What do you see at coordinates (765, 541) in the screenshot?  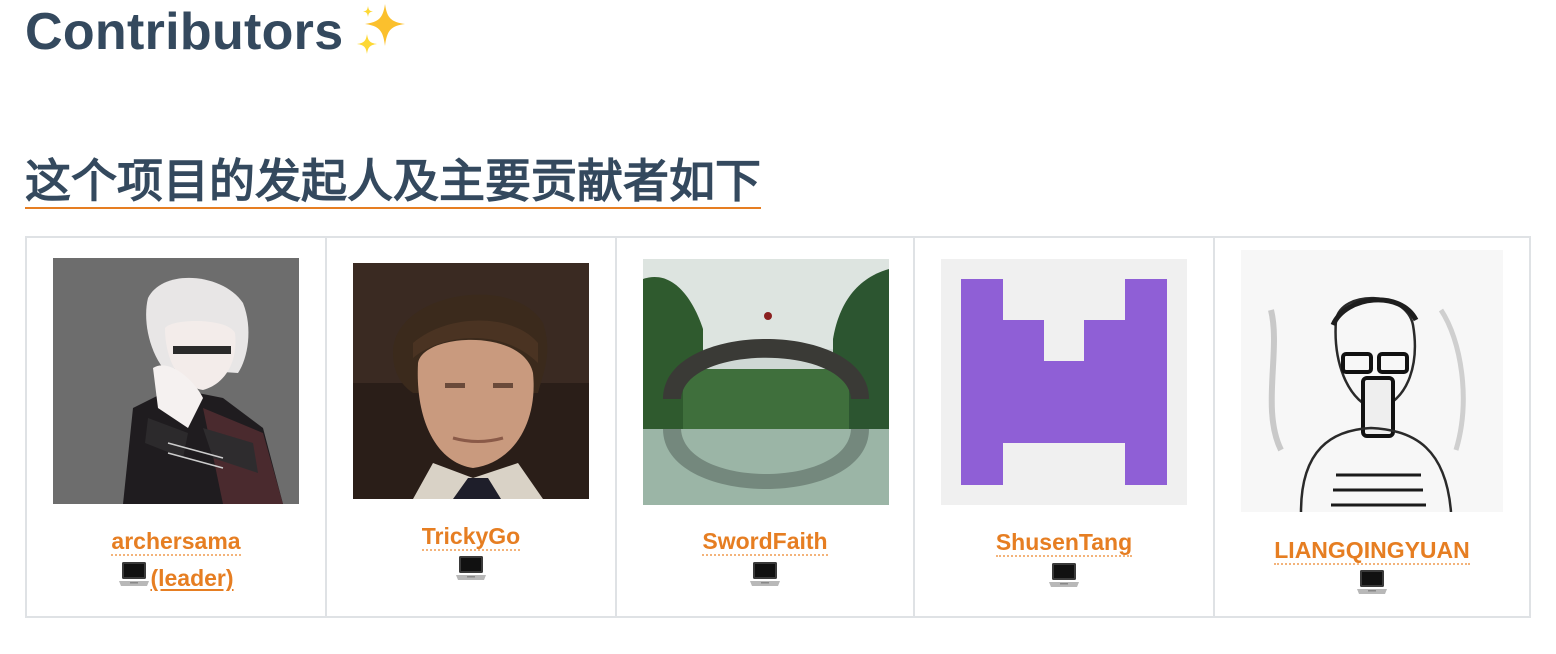 I see `contributor-name-link: SwordFaith` at bounding box center [765, 541].